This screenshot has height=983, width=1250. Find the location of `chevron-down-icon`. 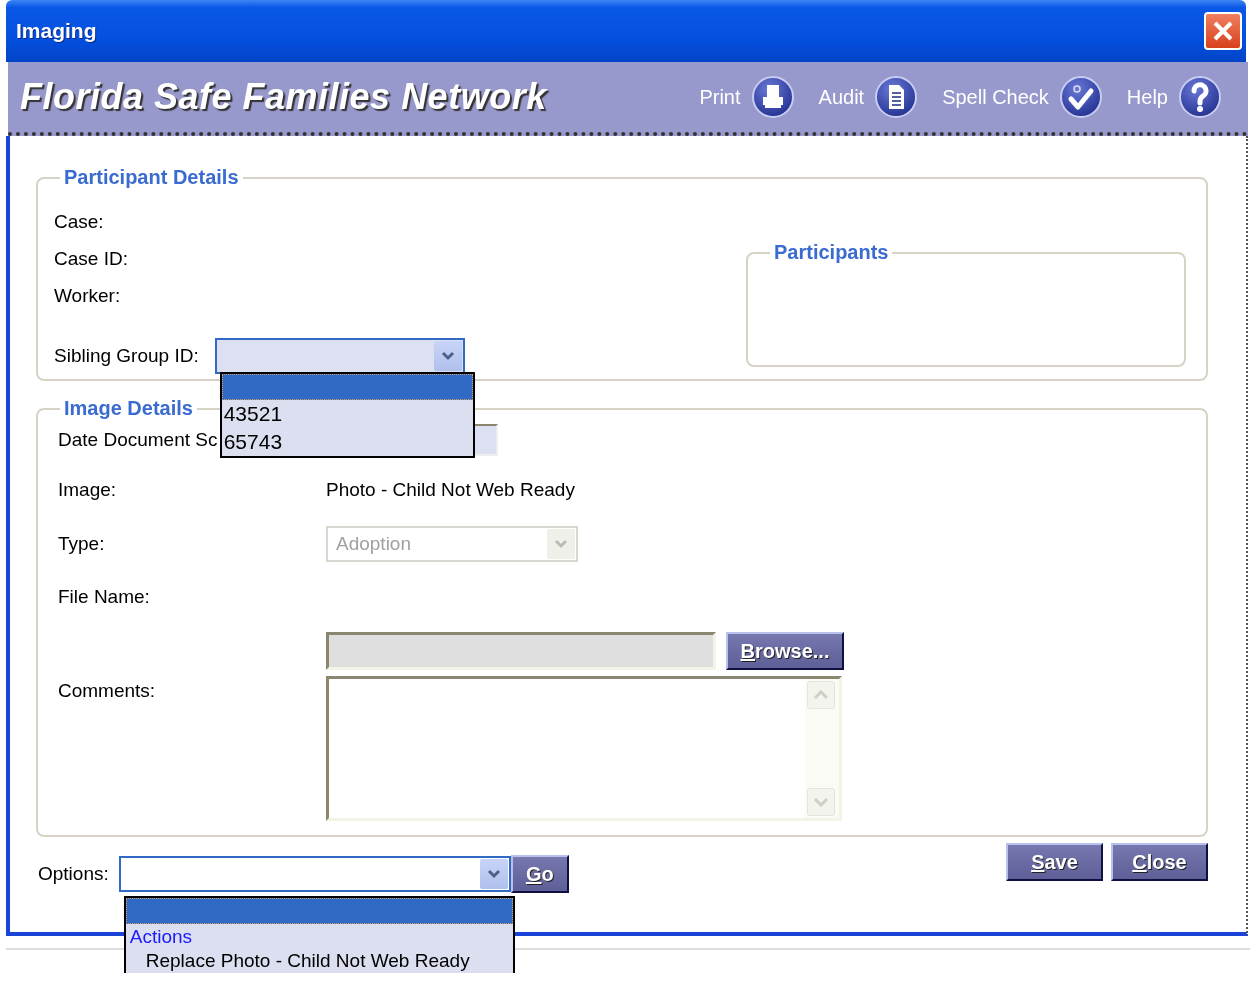

chevron-down-icon is located at coordinates (821, 802).